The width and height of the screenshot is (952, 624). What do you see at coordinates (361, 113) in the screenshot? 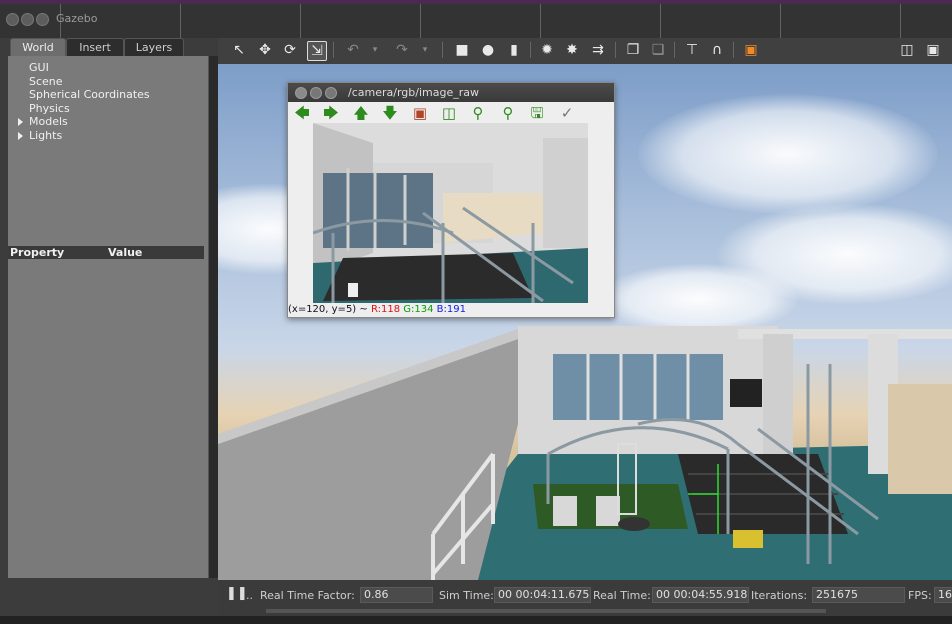
I see `go-up-icon: 🡅` at bounding box center [361, 113].